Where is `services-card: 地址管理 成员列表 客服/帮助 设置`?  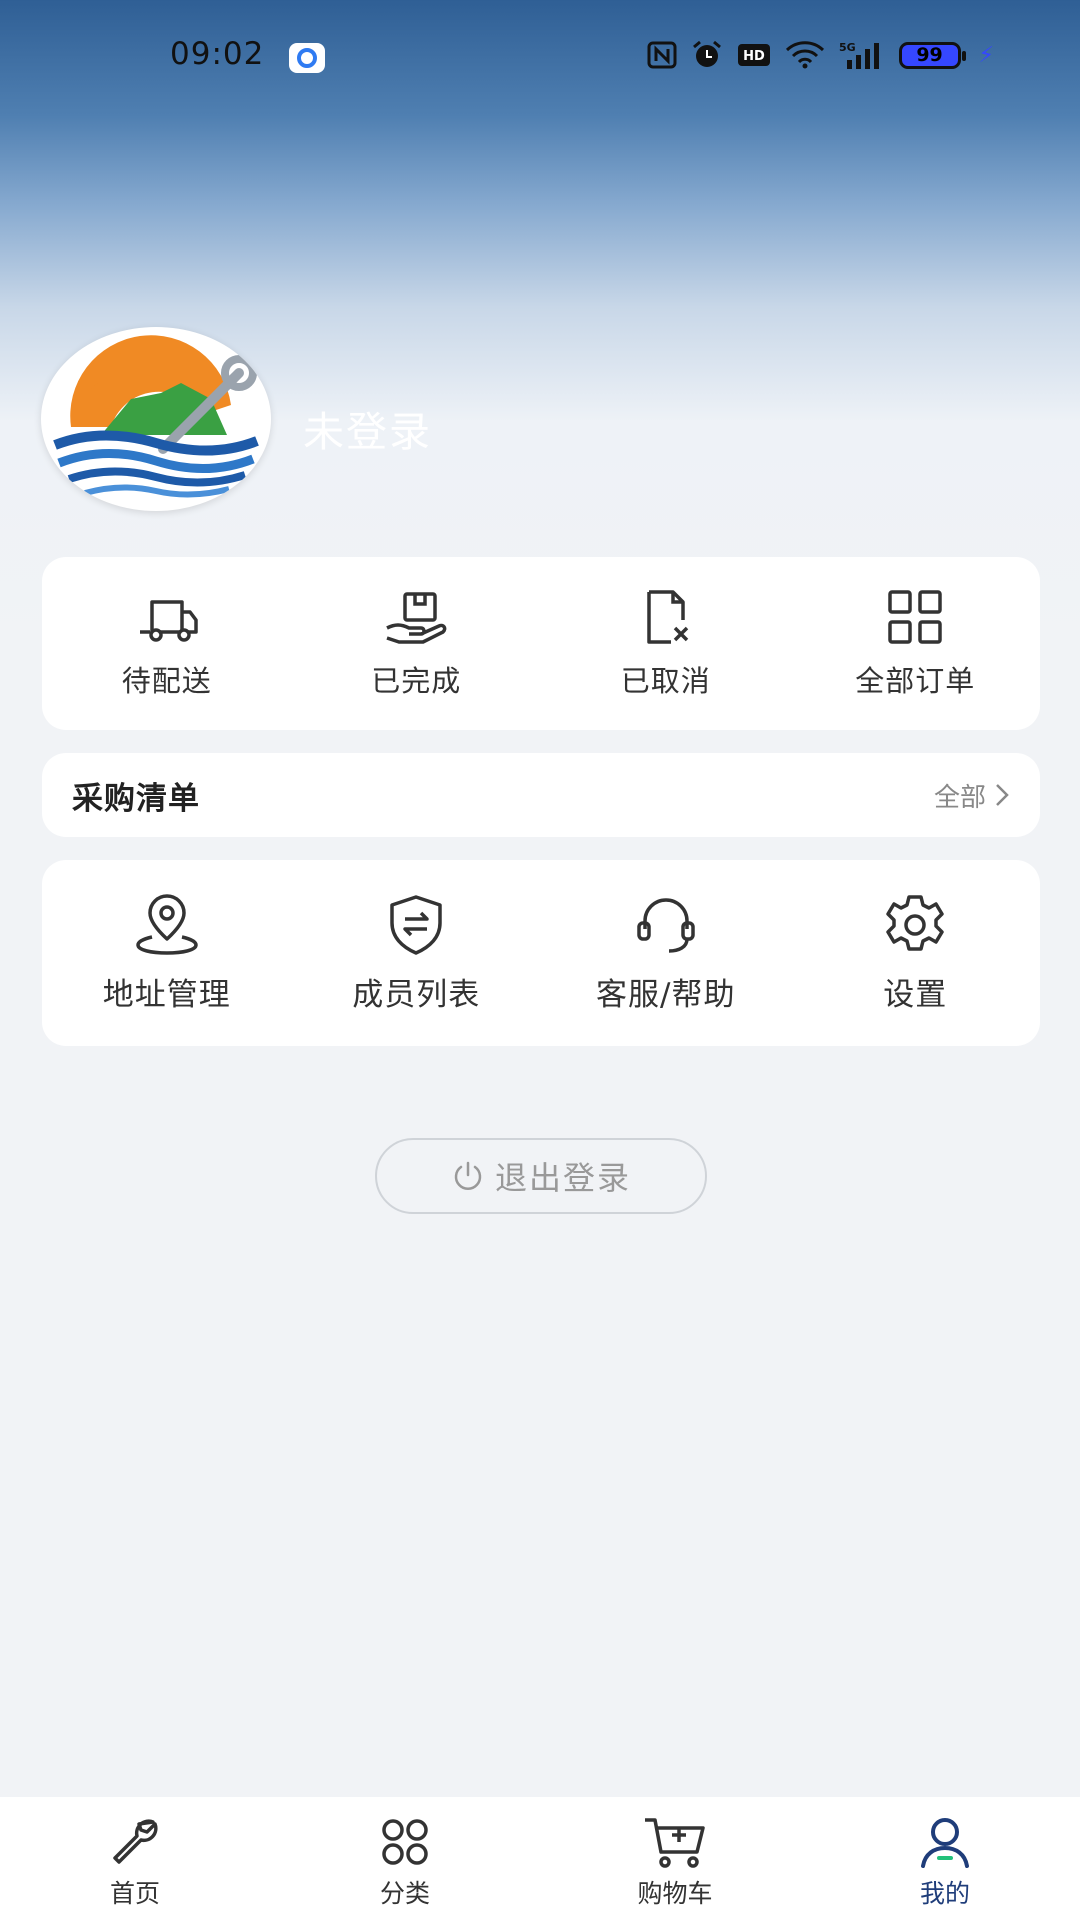 services-card: 地址管理 成员列表 客服/帮助 设置 is located at coordinates (541, 953).